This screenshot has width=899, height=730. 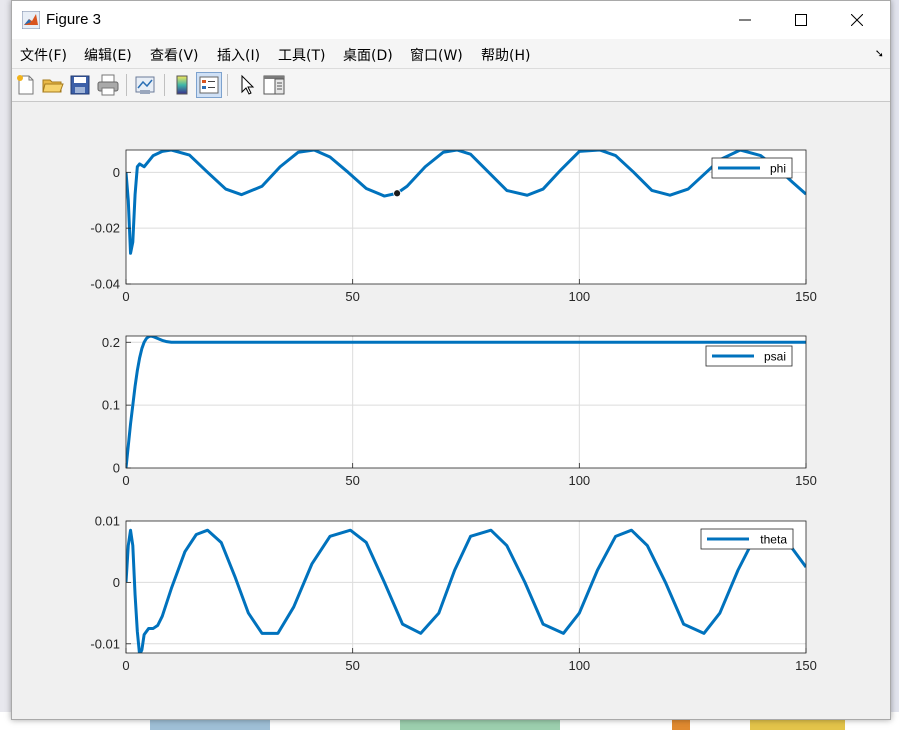 I want to click on legend-label: phi, so click(x=778, y=169).